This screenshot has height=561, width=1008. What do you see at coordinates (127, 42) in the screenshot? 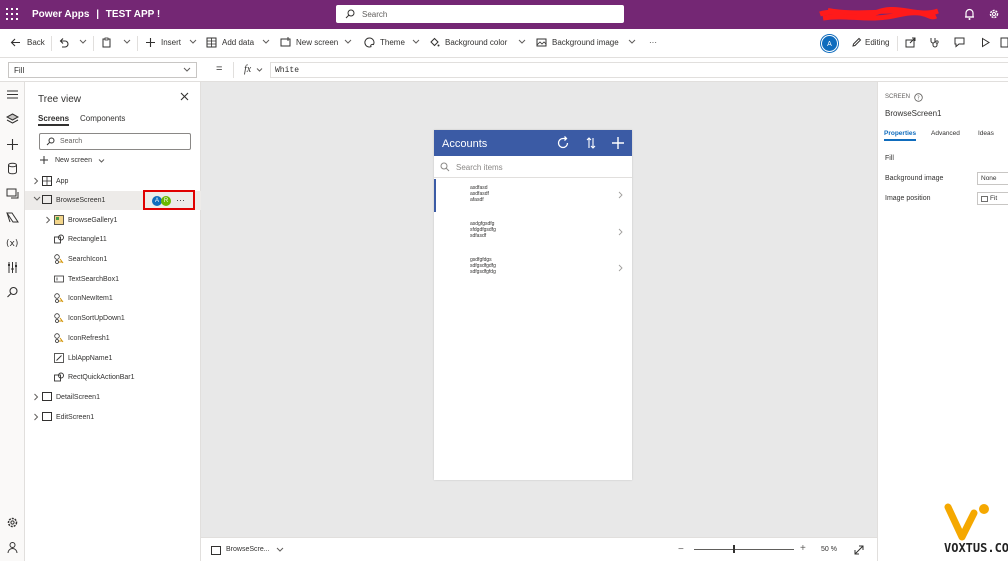
I see `paste-dropdown-chevron-icon` at bounding box center [127, 42].